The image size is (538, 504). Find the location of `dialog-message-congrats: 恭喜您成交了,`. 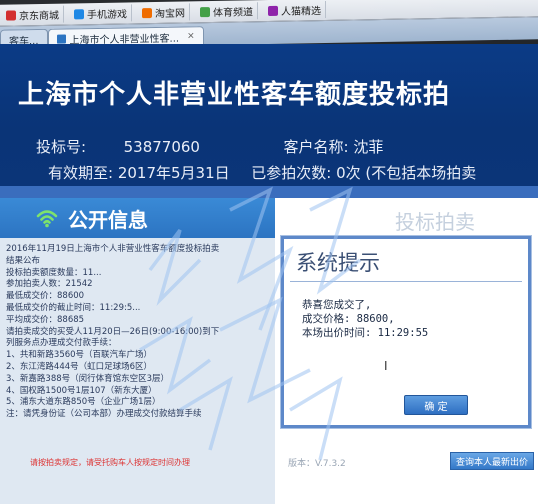

dialog-message-congrats: 恭喜您成交了, is located at coordinates (337, 305).